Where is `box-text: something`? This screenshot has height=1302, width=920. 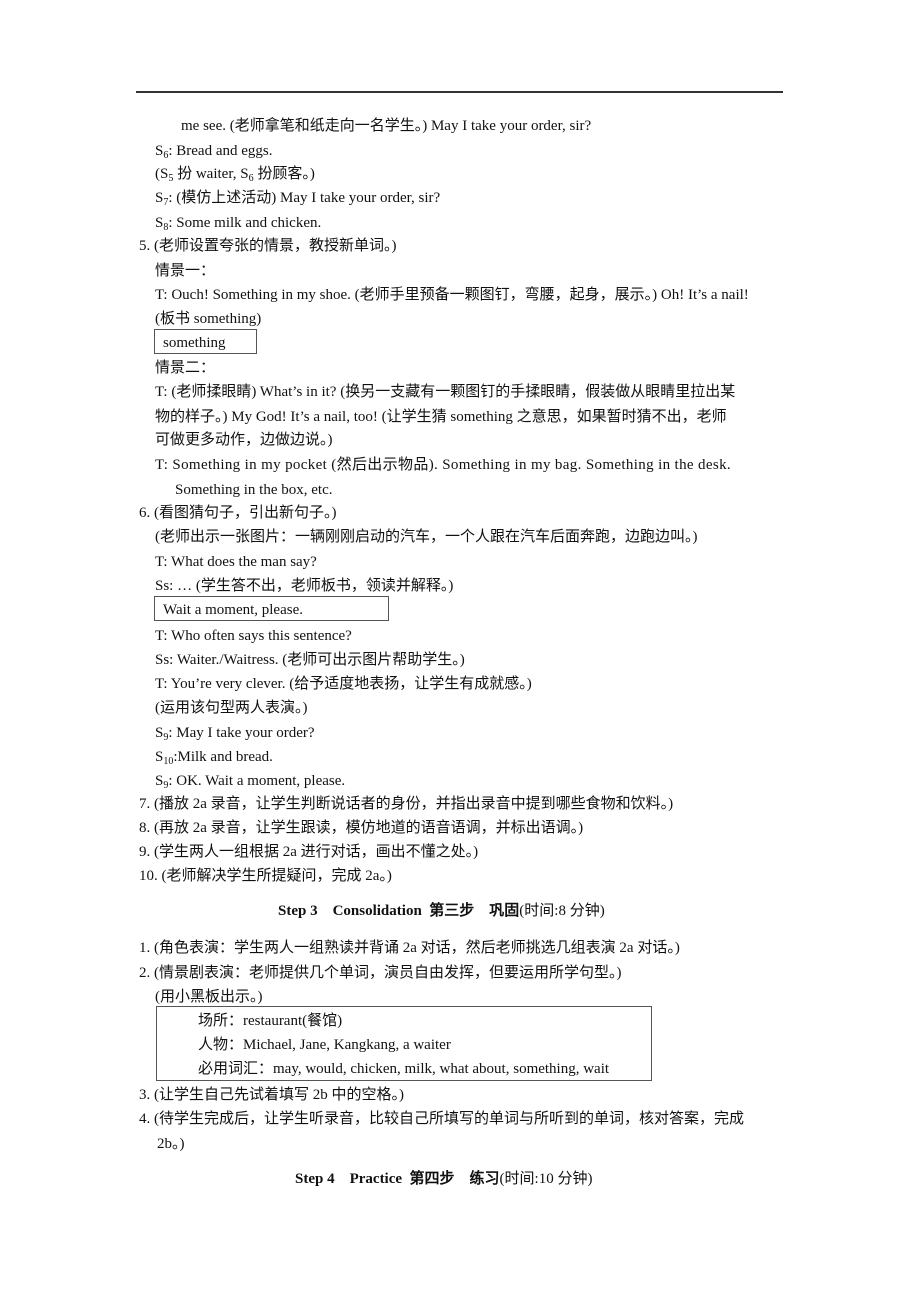 box-text: something is located at coordinates (194, 343).